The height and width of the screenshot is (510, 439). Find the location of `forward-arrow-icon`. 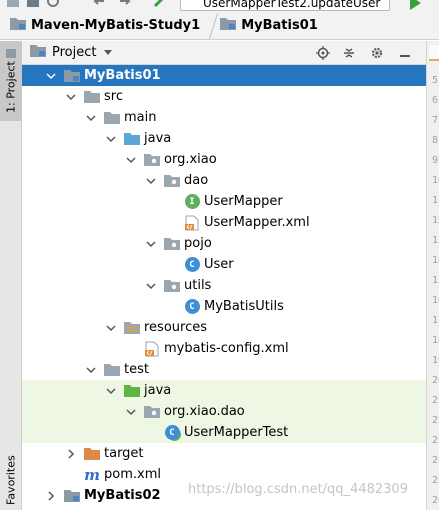

forward-arrow-icon is located at coordinates (125, 4).